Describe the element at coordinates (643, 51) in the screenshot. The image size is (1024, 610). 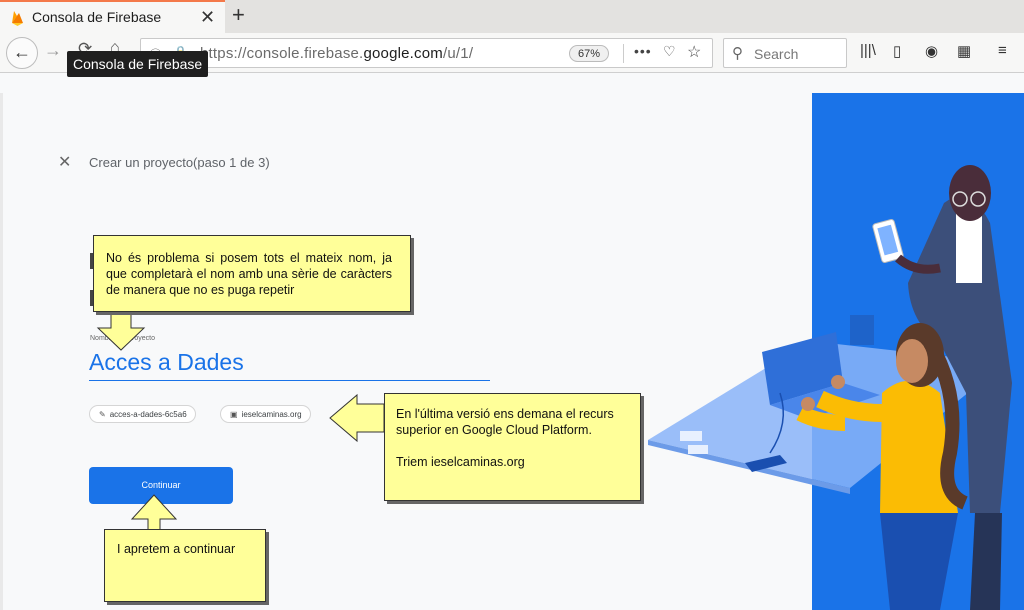
I see `more-icon: •••` at that location.